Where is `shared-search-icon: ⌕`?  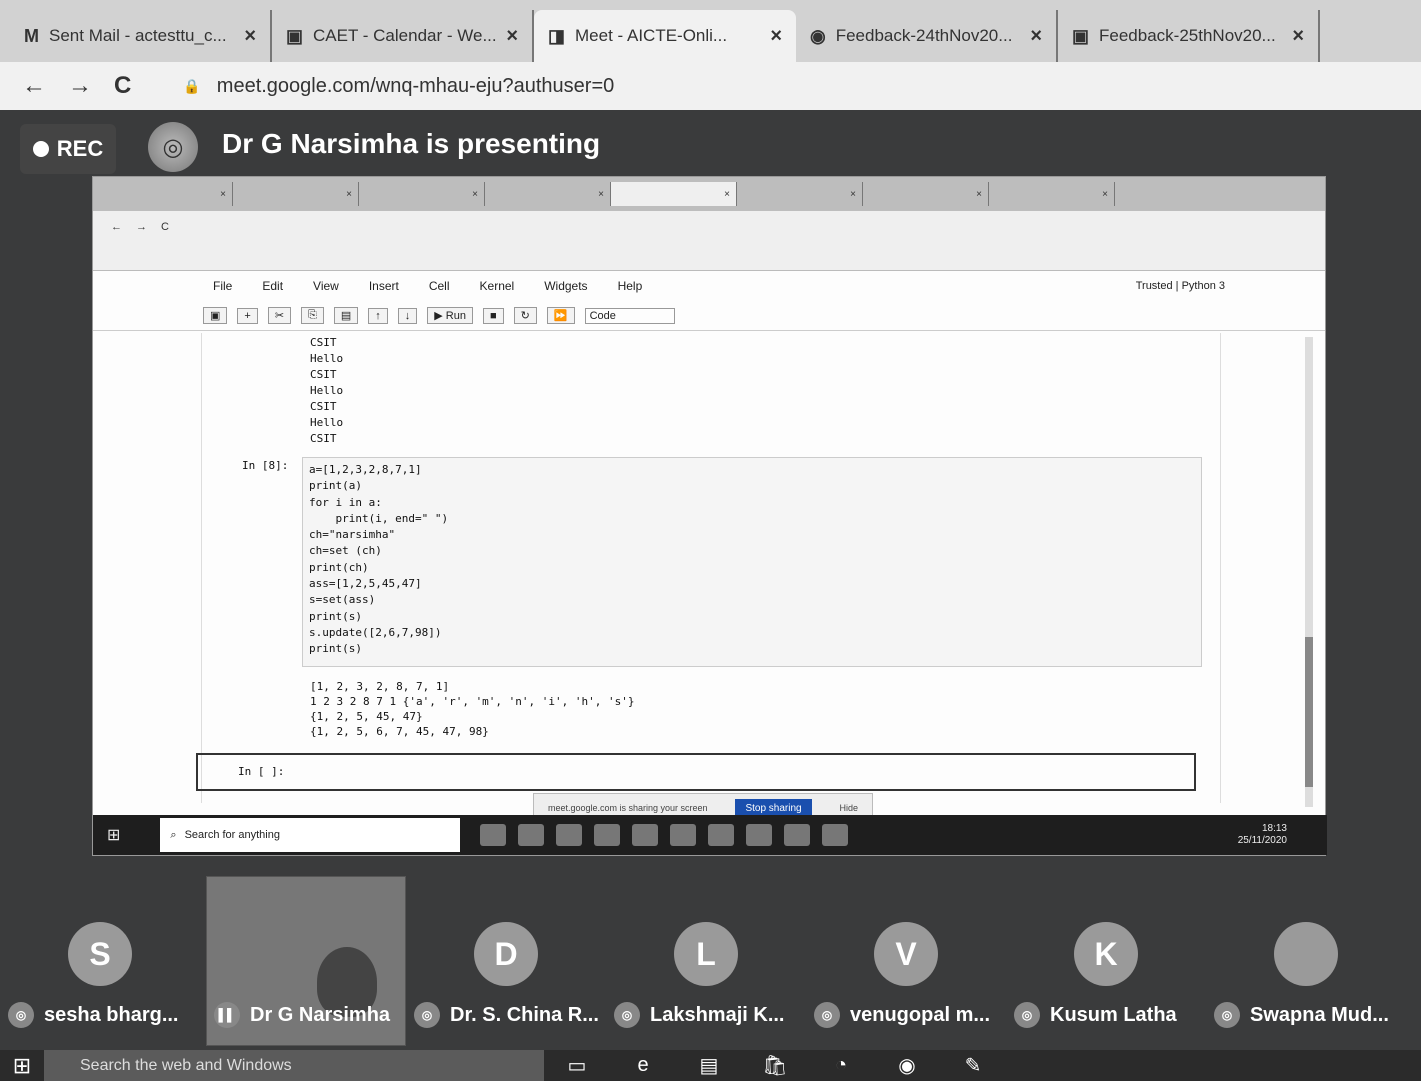
shared-search-icon: ⌕ is located at coordinates (173, 834).